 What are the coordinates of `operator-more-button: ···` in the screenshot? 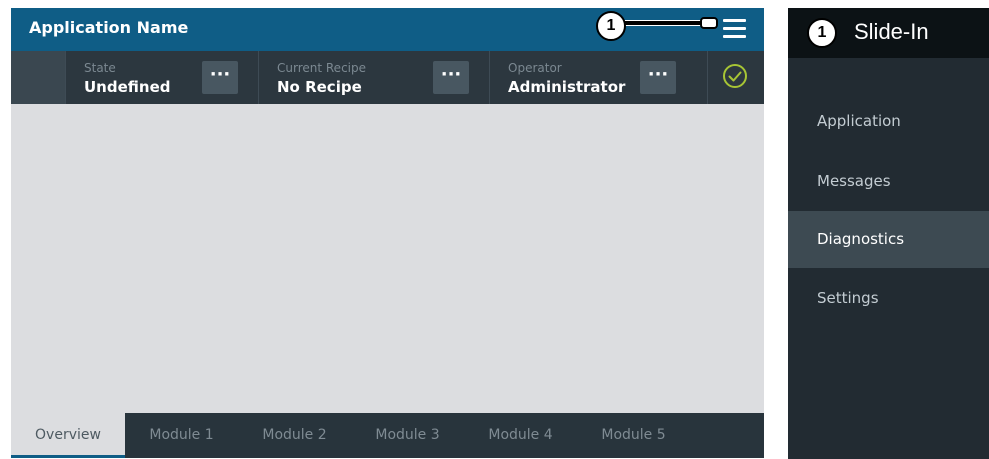 It's located at (658, 77).